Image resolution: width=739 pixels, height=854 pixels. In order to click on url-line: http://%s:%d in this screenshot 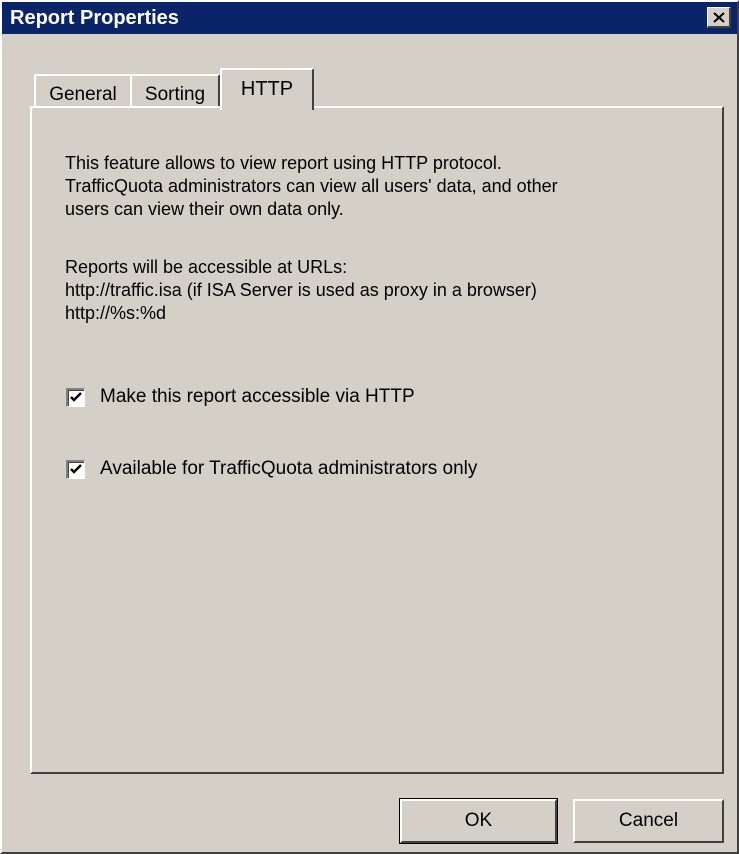, I will do `click(116, 313)`.